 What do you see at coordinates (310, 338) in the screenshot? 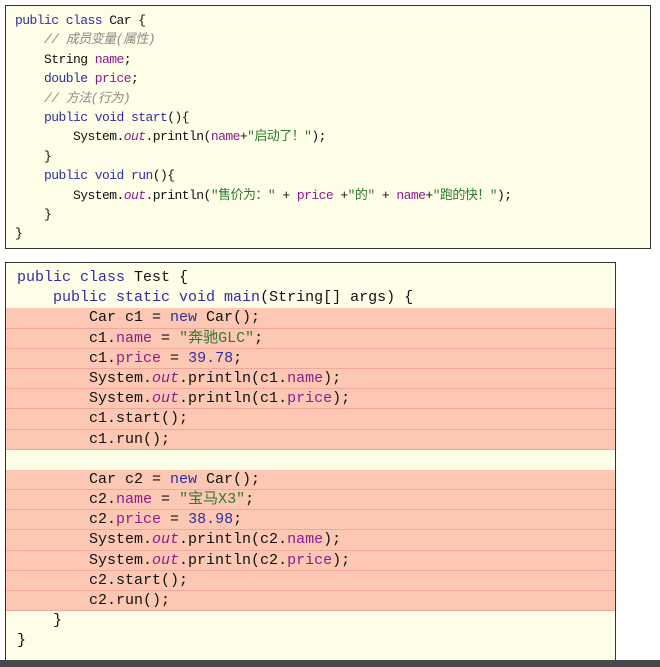
I see `highlighted-code-line: c1.name = "奔驰GLC";` at bounding box center [310, 338].